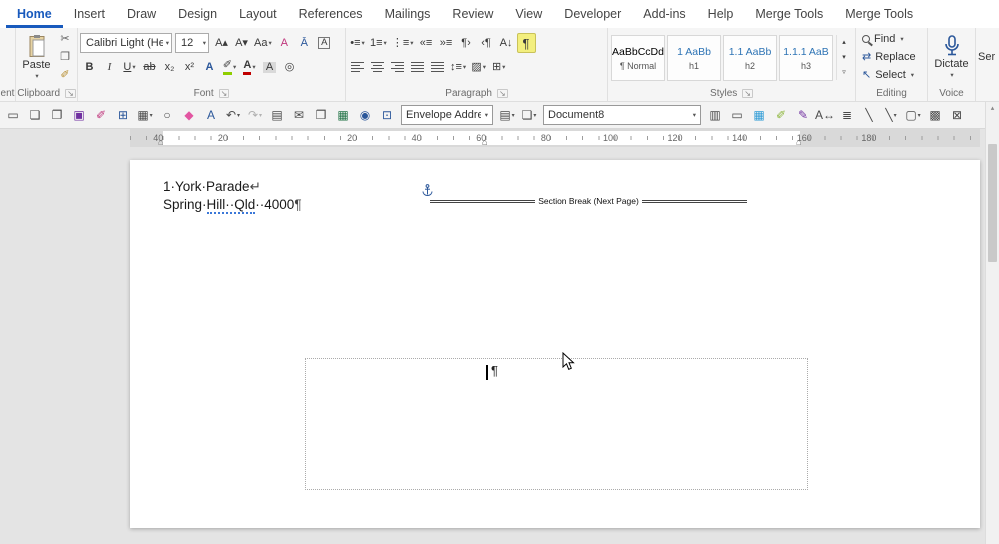 Image resolution: width=999 pixels, height=544 pixels. What do you see at coordinates (417, 67) in the screenshot?
I see `justify-button` at bounding box center [417, 67].